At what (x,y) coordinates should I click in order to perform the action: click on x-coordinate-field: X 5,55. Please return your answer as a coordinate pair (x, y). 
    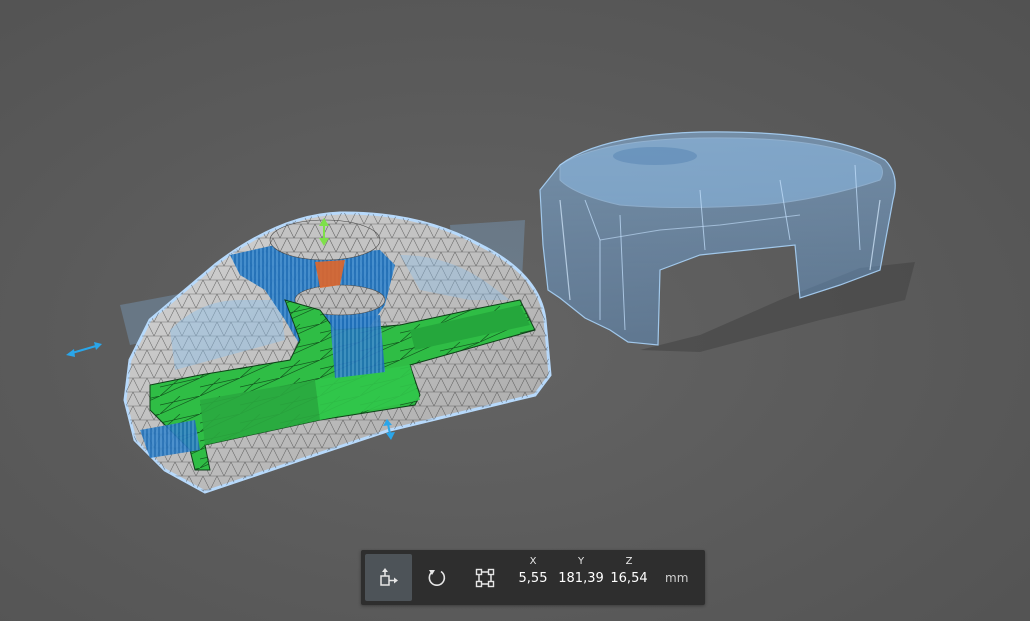
    Looking at the image, I should click on (533, 577).